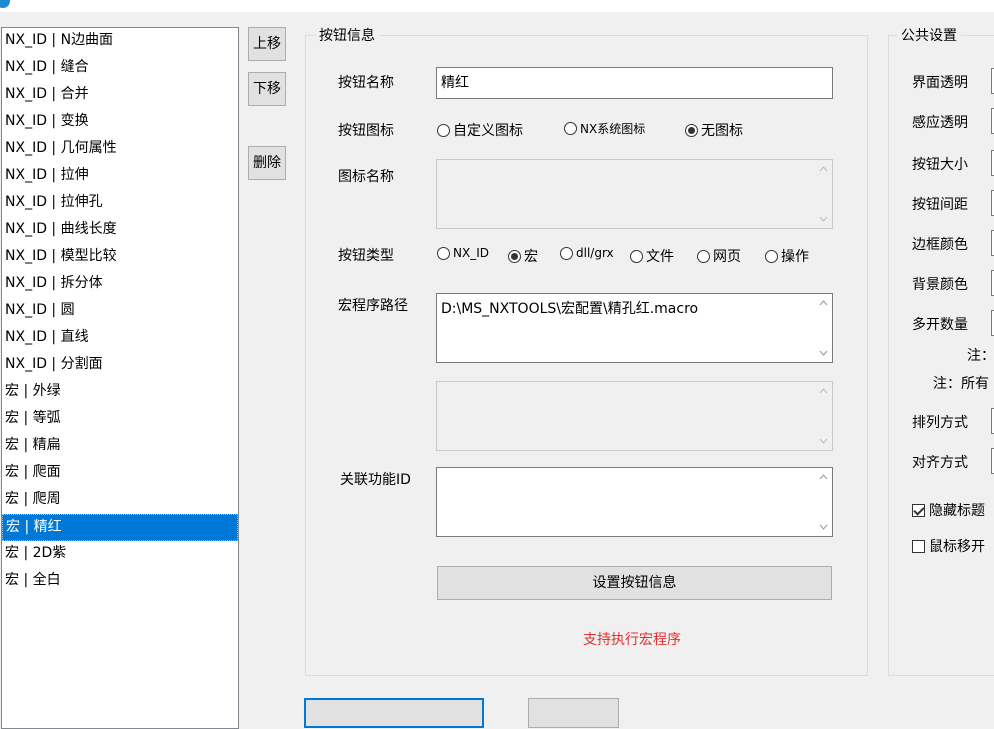  Describe the element at coordinates (634, 194) in the screenshot. I see `icon-name-field` at that location.